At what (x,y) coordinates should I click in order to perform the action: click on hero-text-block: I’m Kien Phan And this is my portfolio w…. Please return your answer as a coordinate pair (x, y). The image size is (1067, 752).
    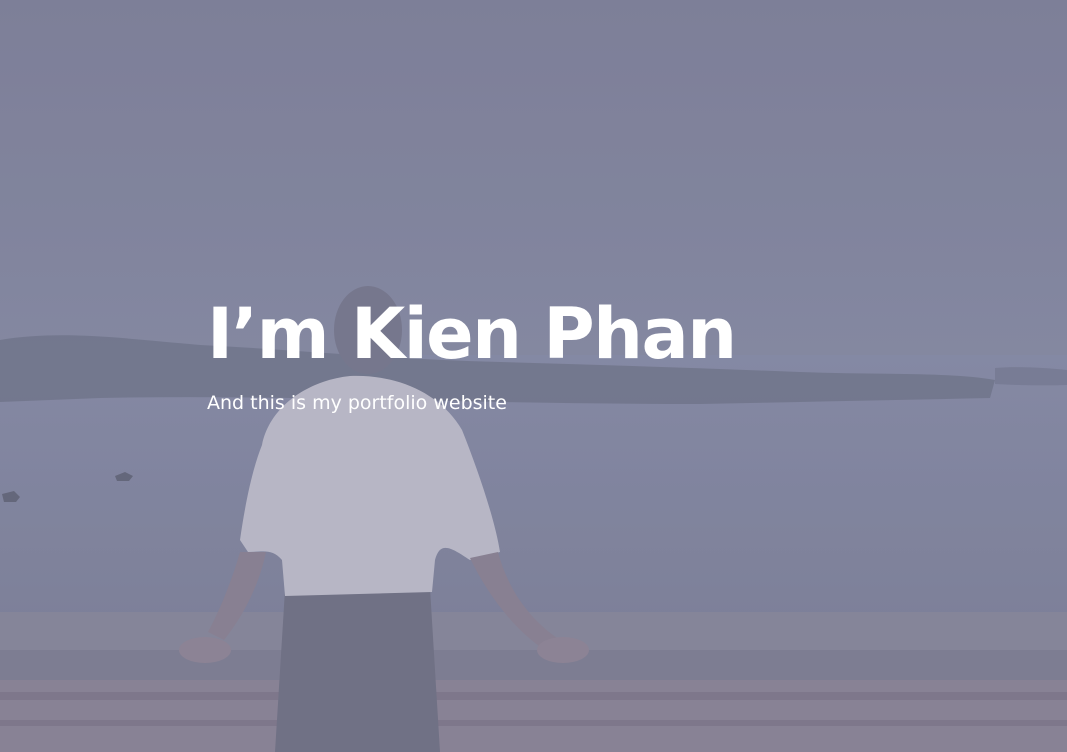
    Looking at the image, I should click on (472, 354).